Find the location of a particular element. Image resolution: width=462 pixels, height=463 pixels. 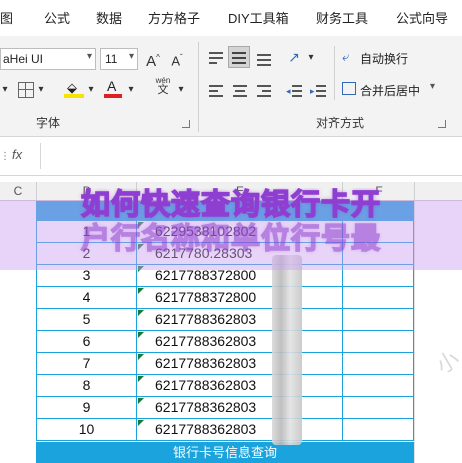

menu-item-data: 数据 is located at coordinates (109, 17).